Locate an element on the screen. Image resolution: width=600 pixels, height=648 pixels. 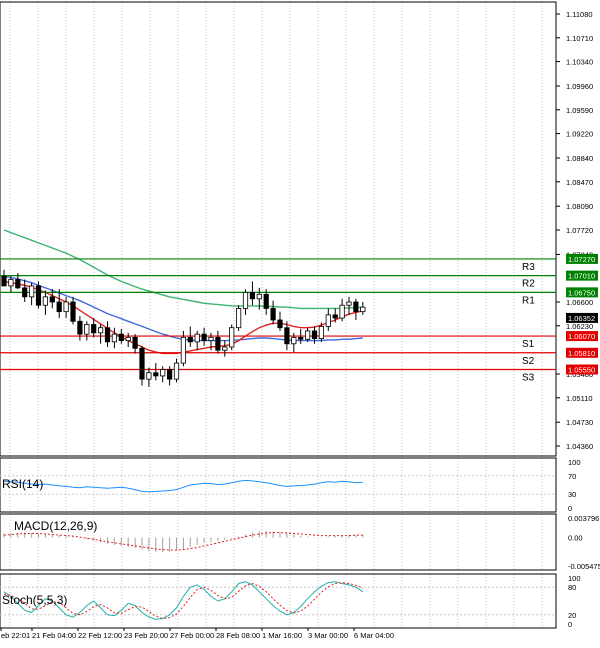
stoch-label: Stoch(5,5,3) is located at coordinates (34, 600).